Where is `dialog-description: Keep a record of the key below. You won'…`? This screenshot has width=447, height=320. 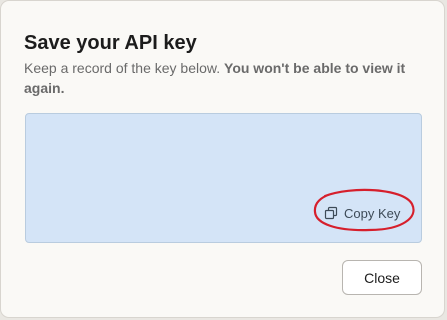
dialog-description: Keep a record of the key below. You won'… is located at coordinates (226, 78).